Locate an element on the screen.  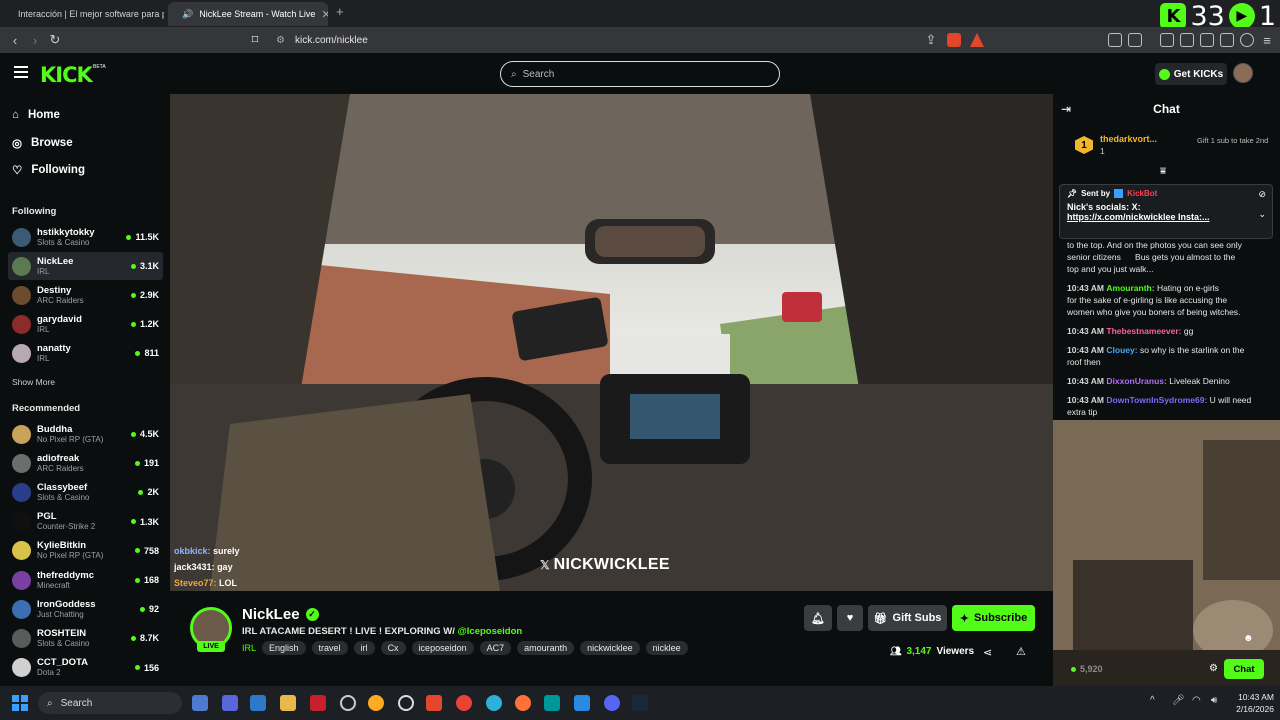
chat-username: Clouey: is located at coordinates (1121, 350).